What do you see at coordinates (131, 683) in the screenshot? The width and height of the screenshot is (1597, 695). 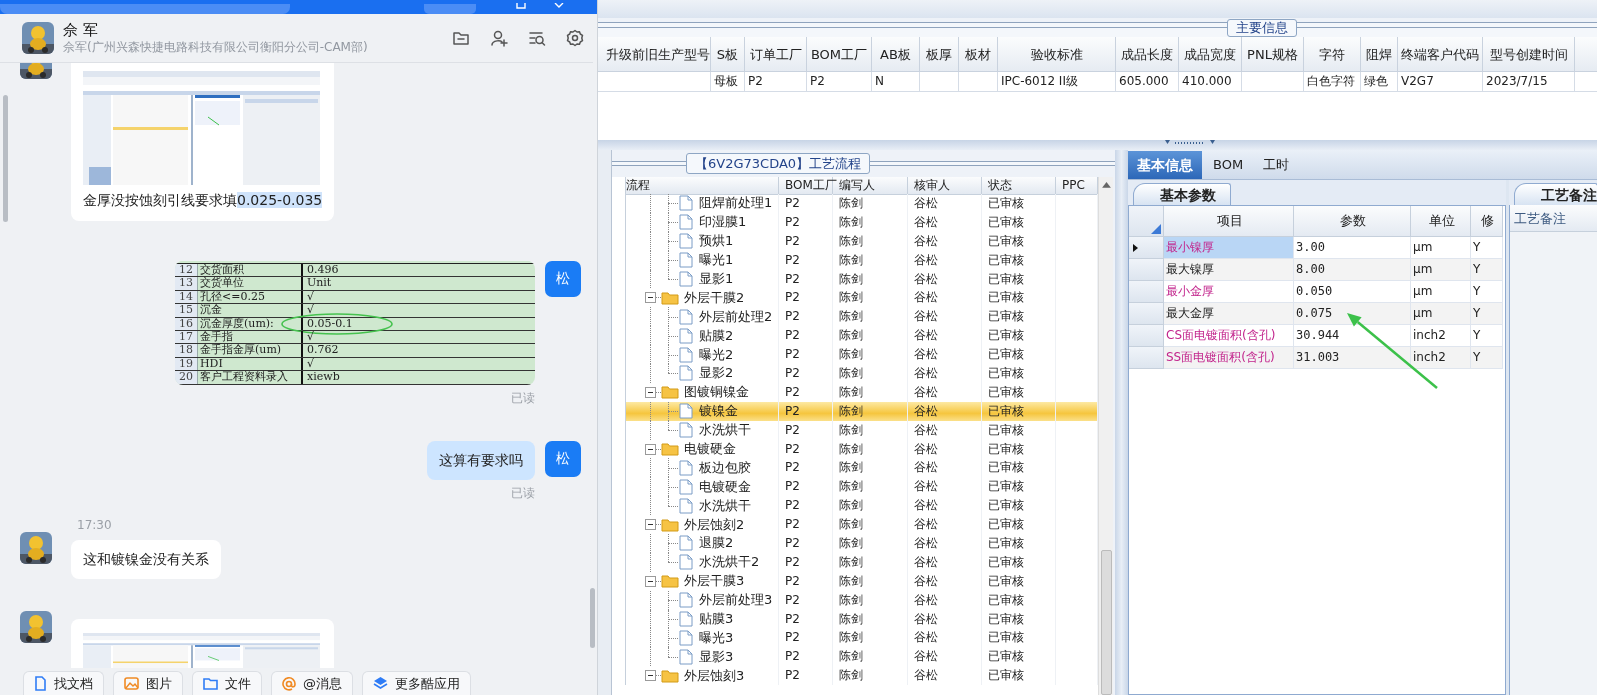 I see `picture-icon` at bounding box center [131, 683].